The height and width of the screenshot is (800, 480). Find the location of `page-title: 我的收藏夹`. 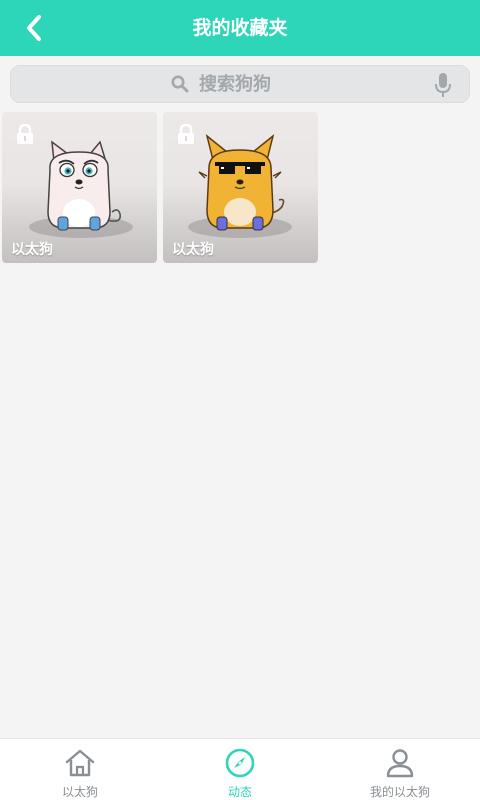

page-title: 我的收藏夹 is located at coordinates (240, 28).